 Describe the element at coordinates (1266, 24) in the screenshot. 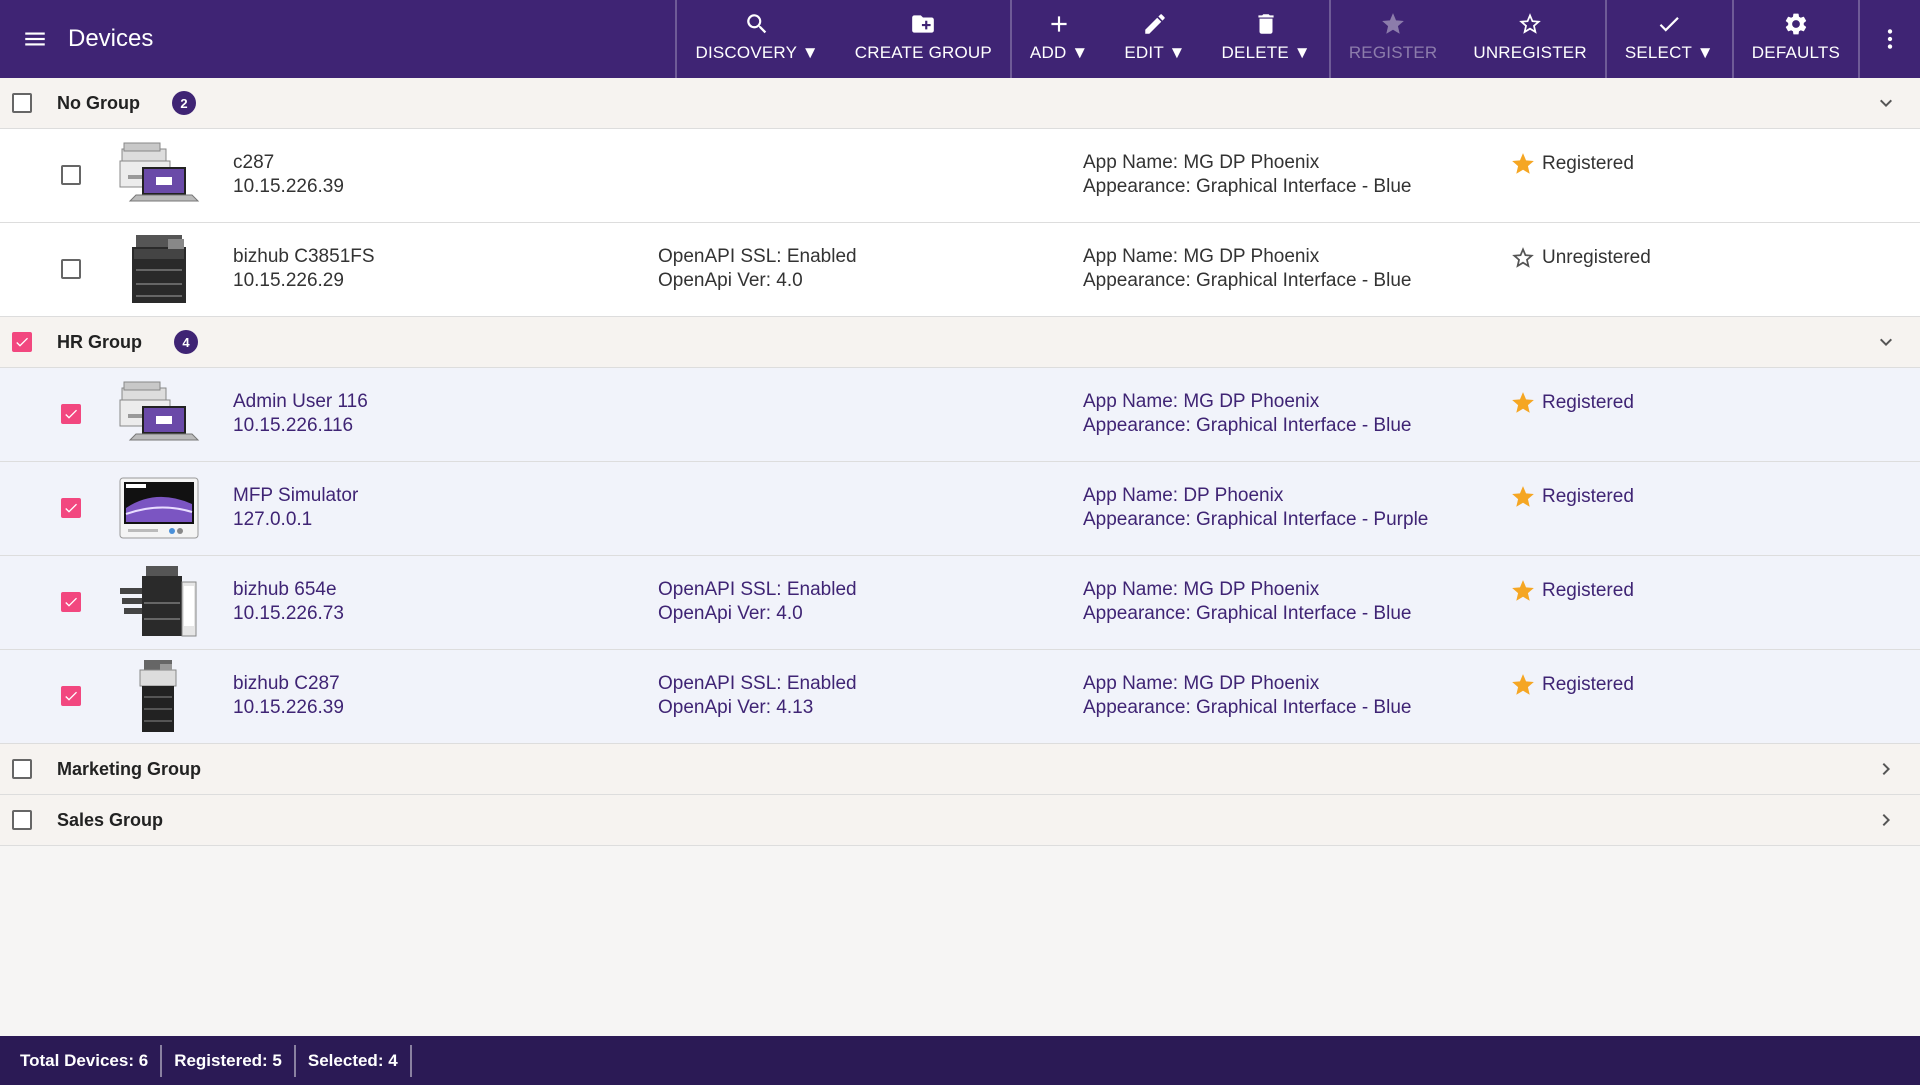

I see `trash-icon` at that location.